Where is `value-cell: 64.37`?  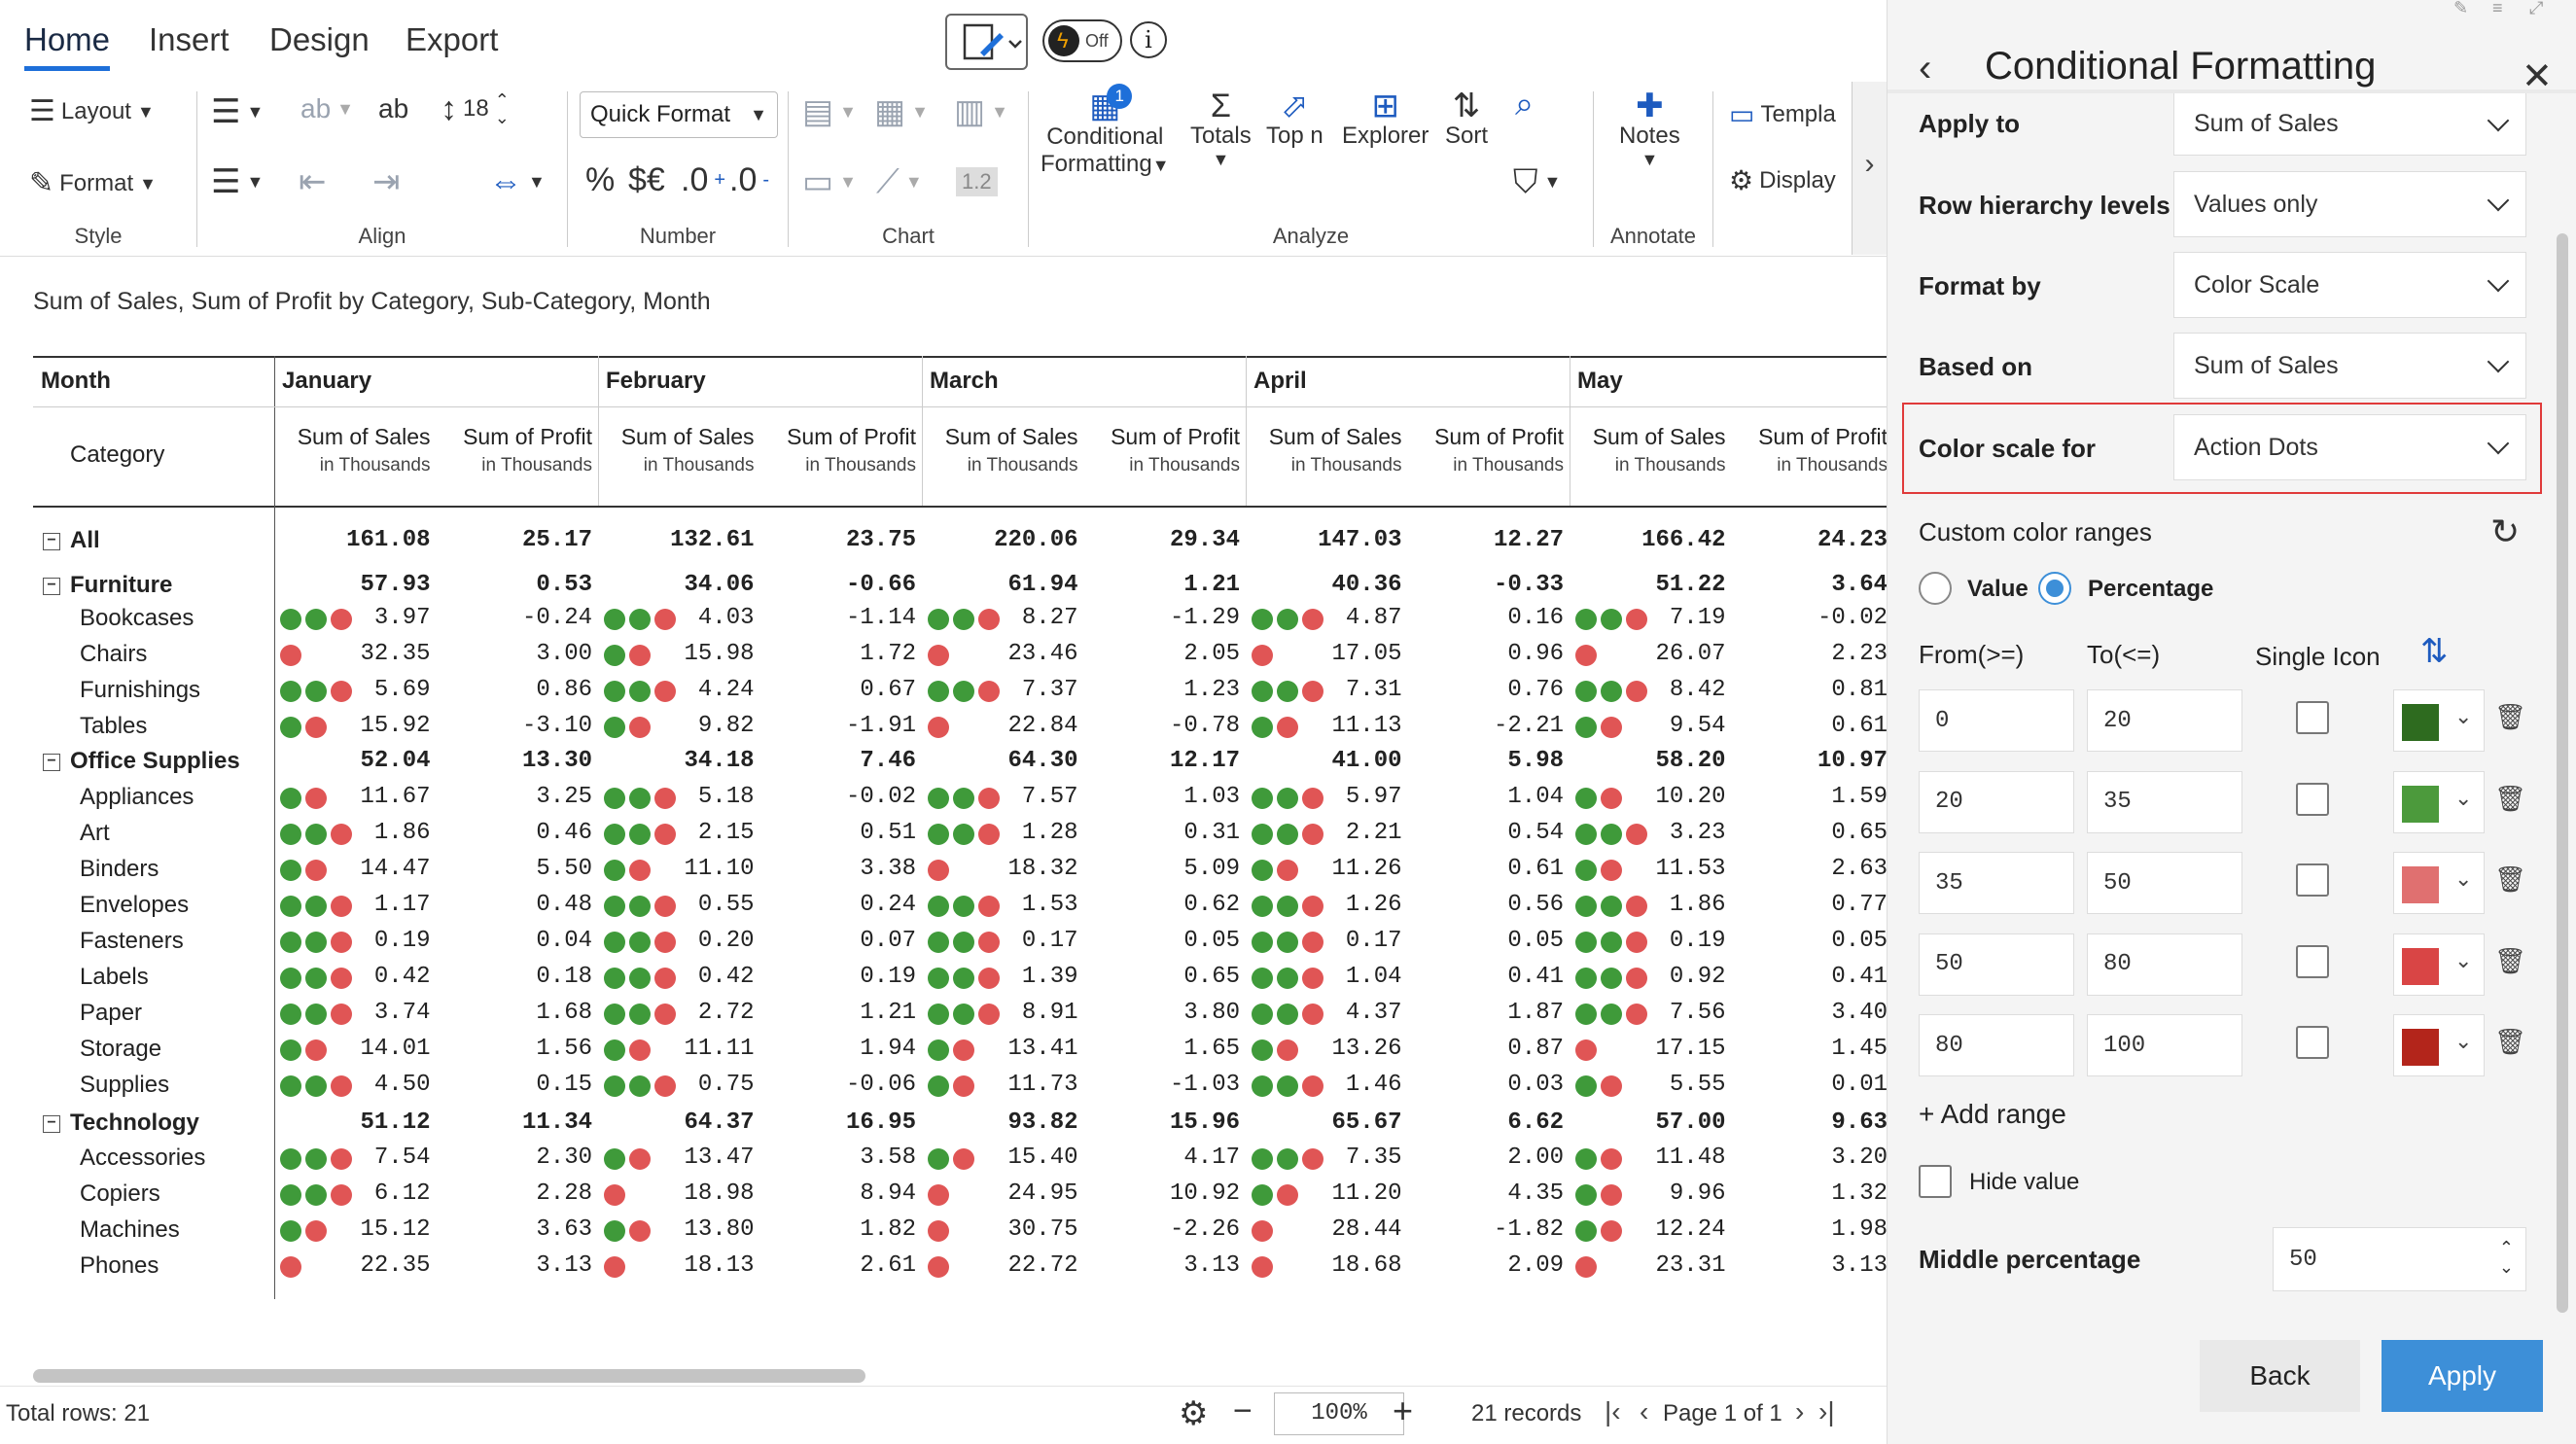 value-cell: 64.37 is located at coordinates (676, 1122).